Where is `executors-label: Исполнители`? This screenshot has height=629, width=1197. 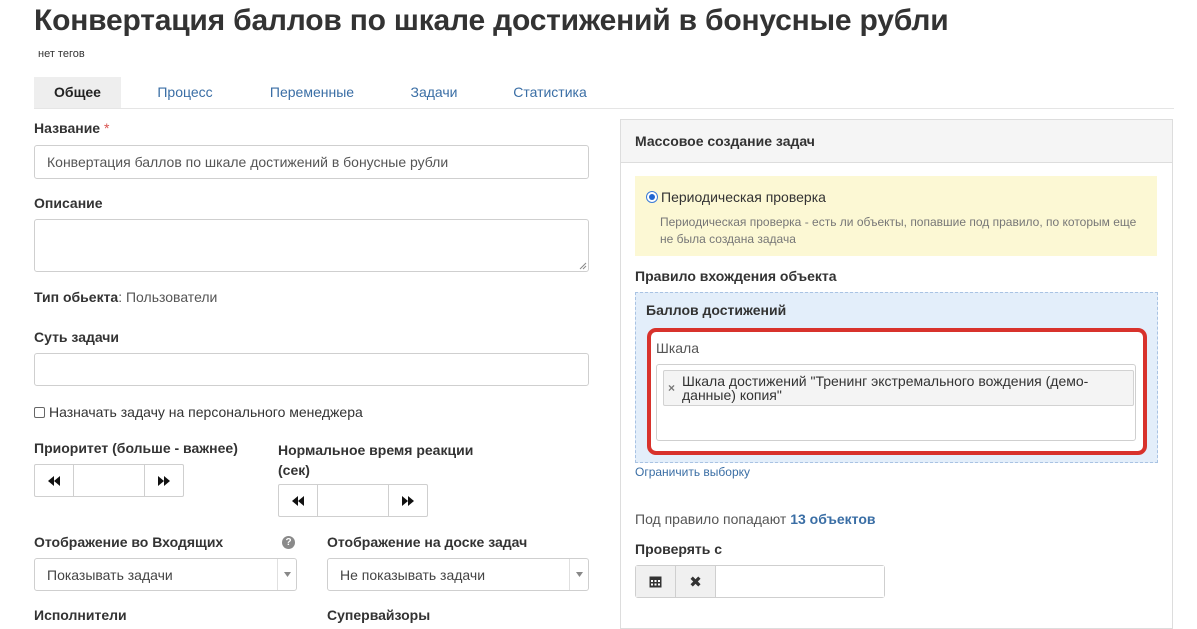
executors-label: Исполнители is located at coordinates (80, 615).